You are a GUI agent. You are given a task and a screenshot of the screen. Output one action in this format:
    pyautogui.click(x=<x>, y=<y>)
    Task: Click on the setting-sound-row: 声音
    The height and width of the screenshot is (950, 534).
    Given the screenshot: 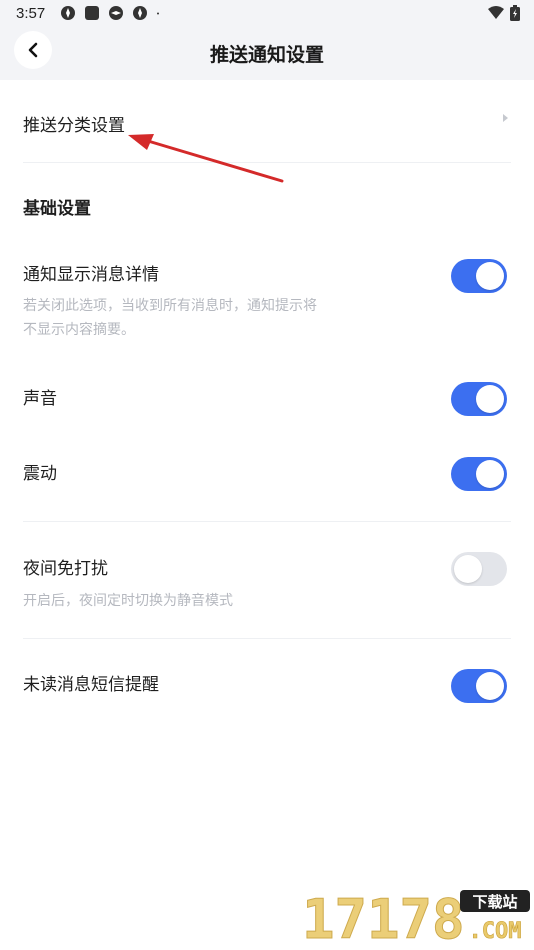 What is the action you would take?
    pyautogui.click(x=267, y=400)
    